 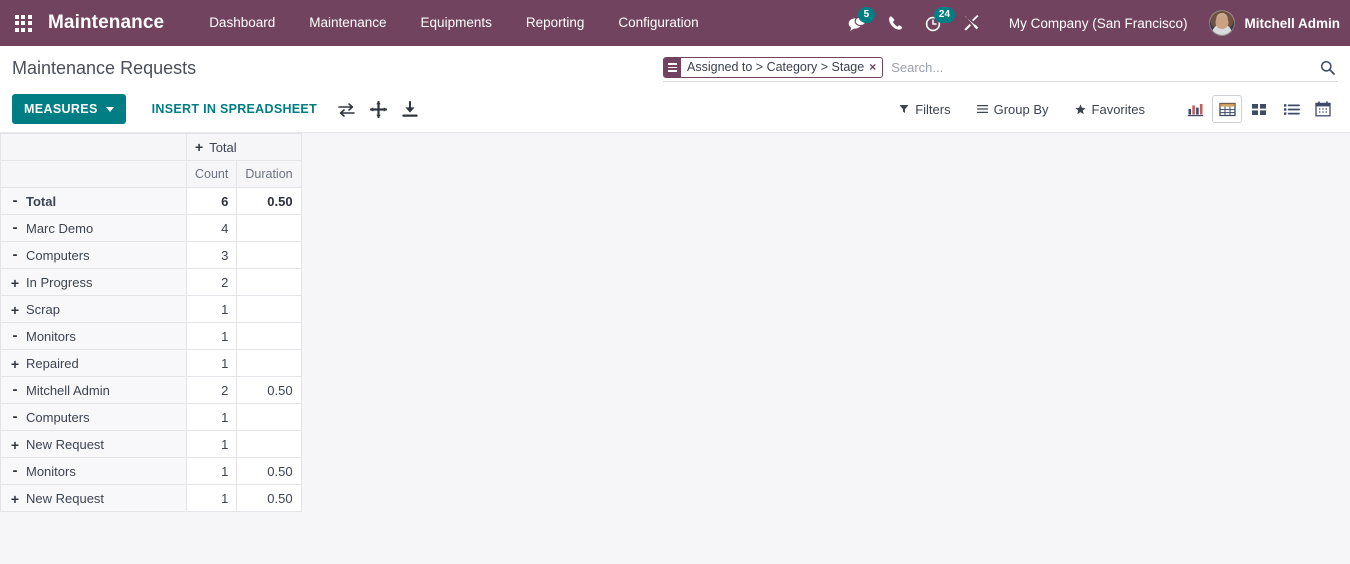 I want to click on pivot-row-label: In Progress, so click(x=59, y=282).